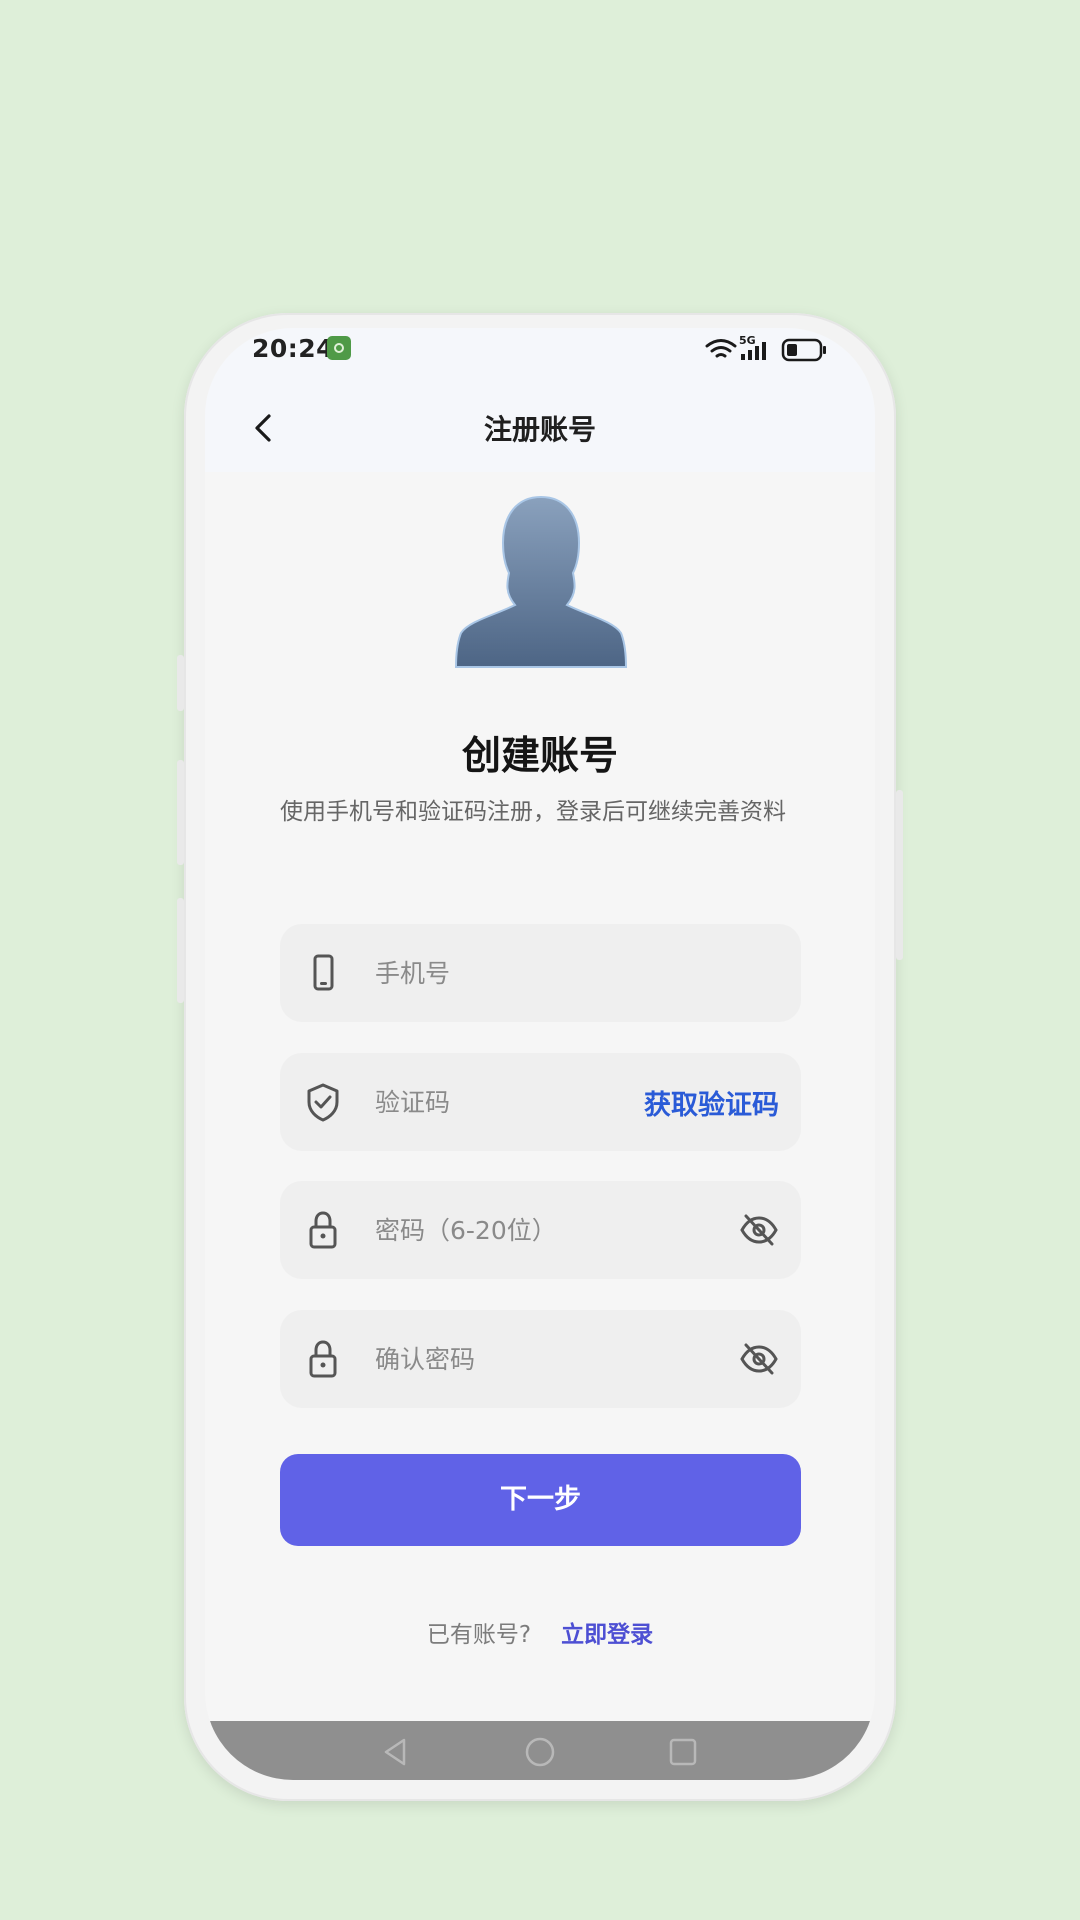 Image resolution: width=1080 pixels, height=1920 pixels. I want to click on page-title: 注册账号, so click(539, 429).